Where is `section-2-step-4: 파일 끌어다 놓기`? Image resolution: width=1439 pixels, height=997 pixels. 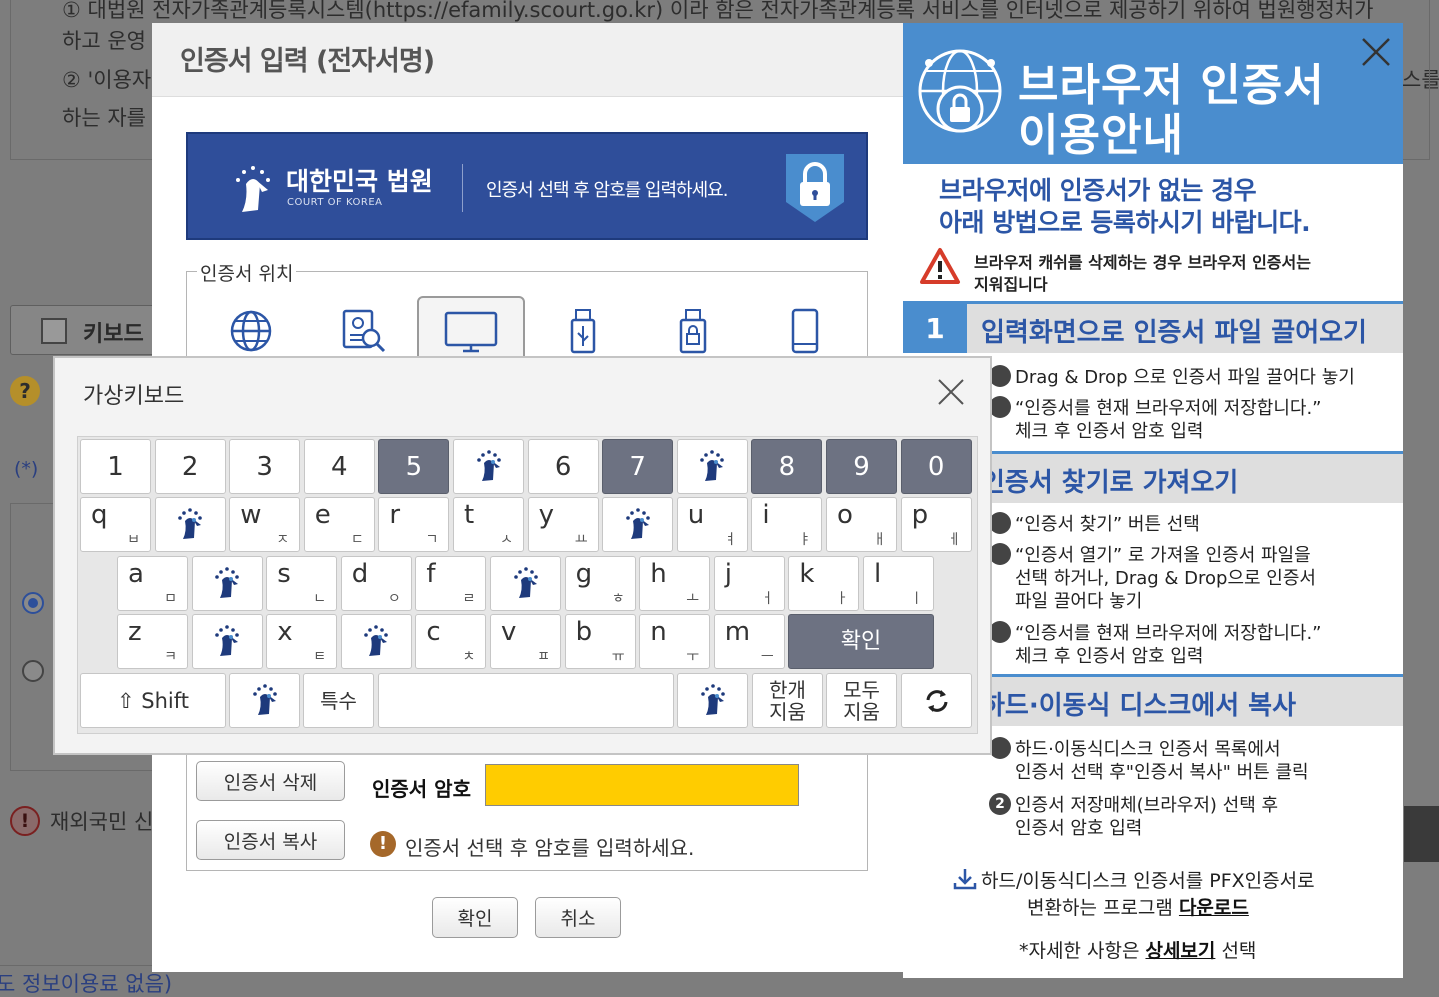 section-2-step-4: 파일 끌어다 놓기 is located at coordinates (1079, 601).